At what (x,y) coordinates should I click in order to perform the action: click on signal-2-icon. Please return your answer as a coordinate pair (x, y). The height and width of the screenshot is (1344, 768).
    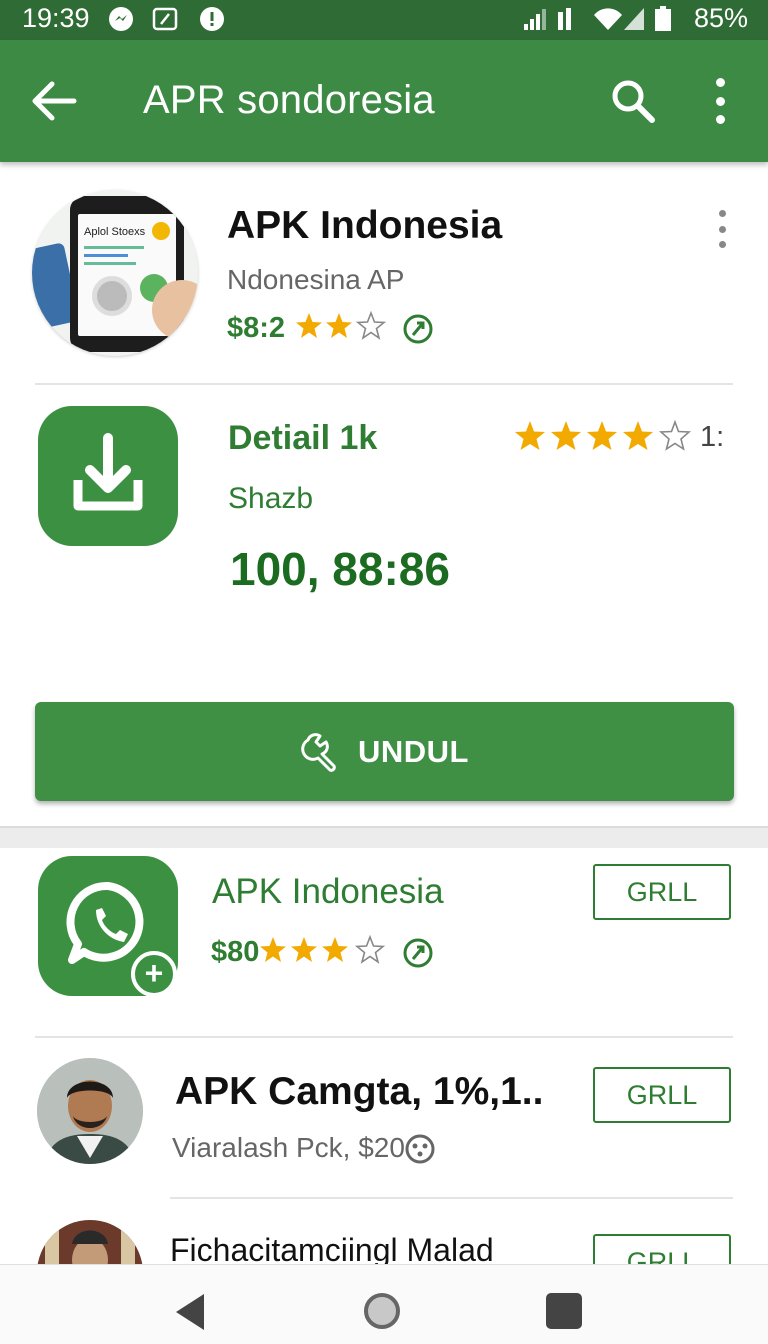
    Looking at the image, I should click on (564, 19).